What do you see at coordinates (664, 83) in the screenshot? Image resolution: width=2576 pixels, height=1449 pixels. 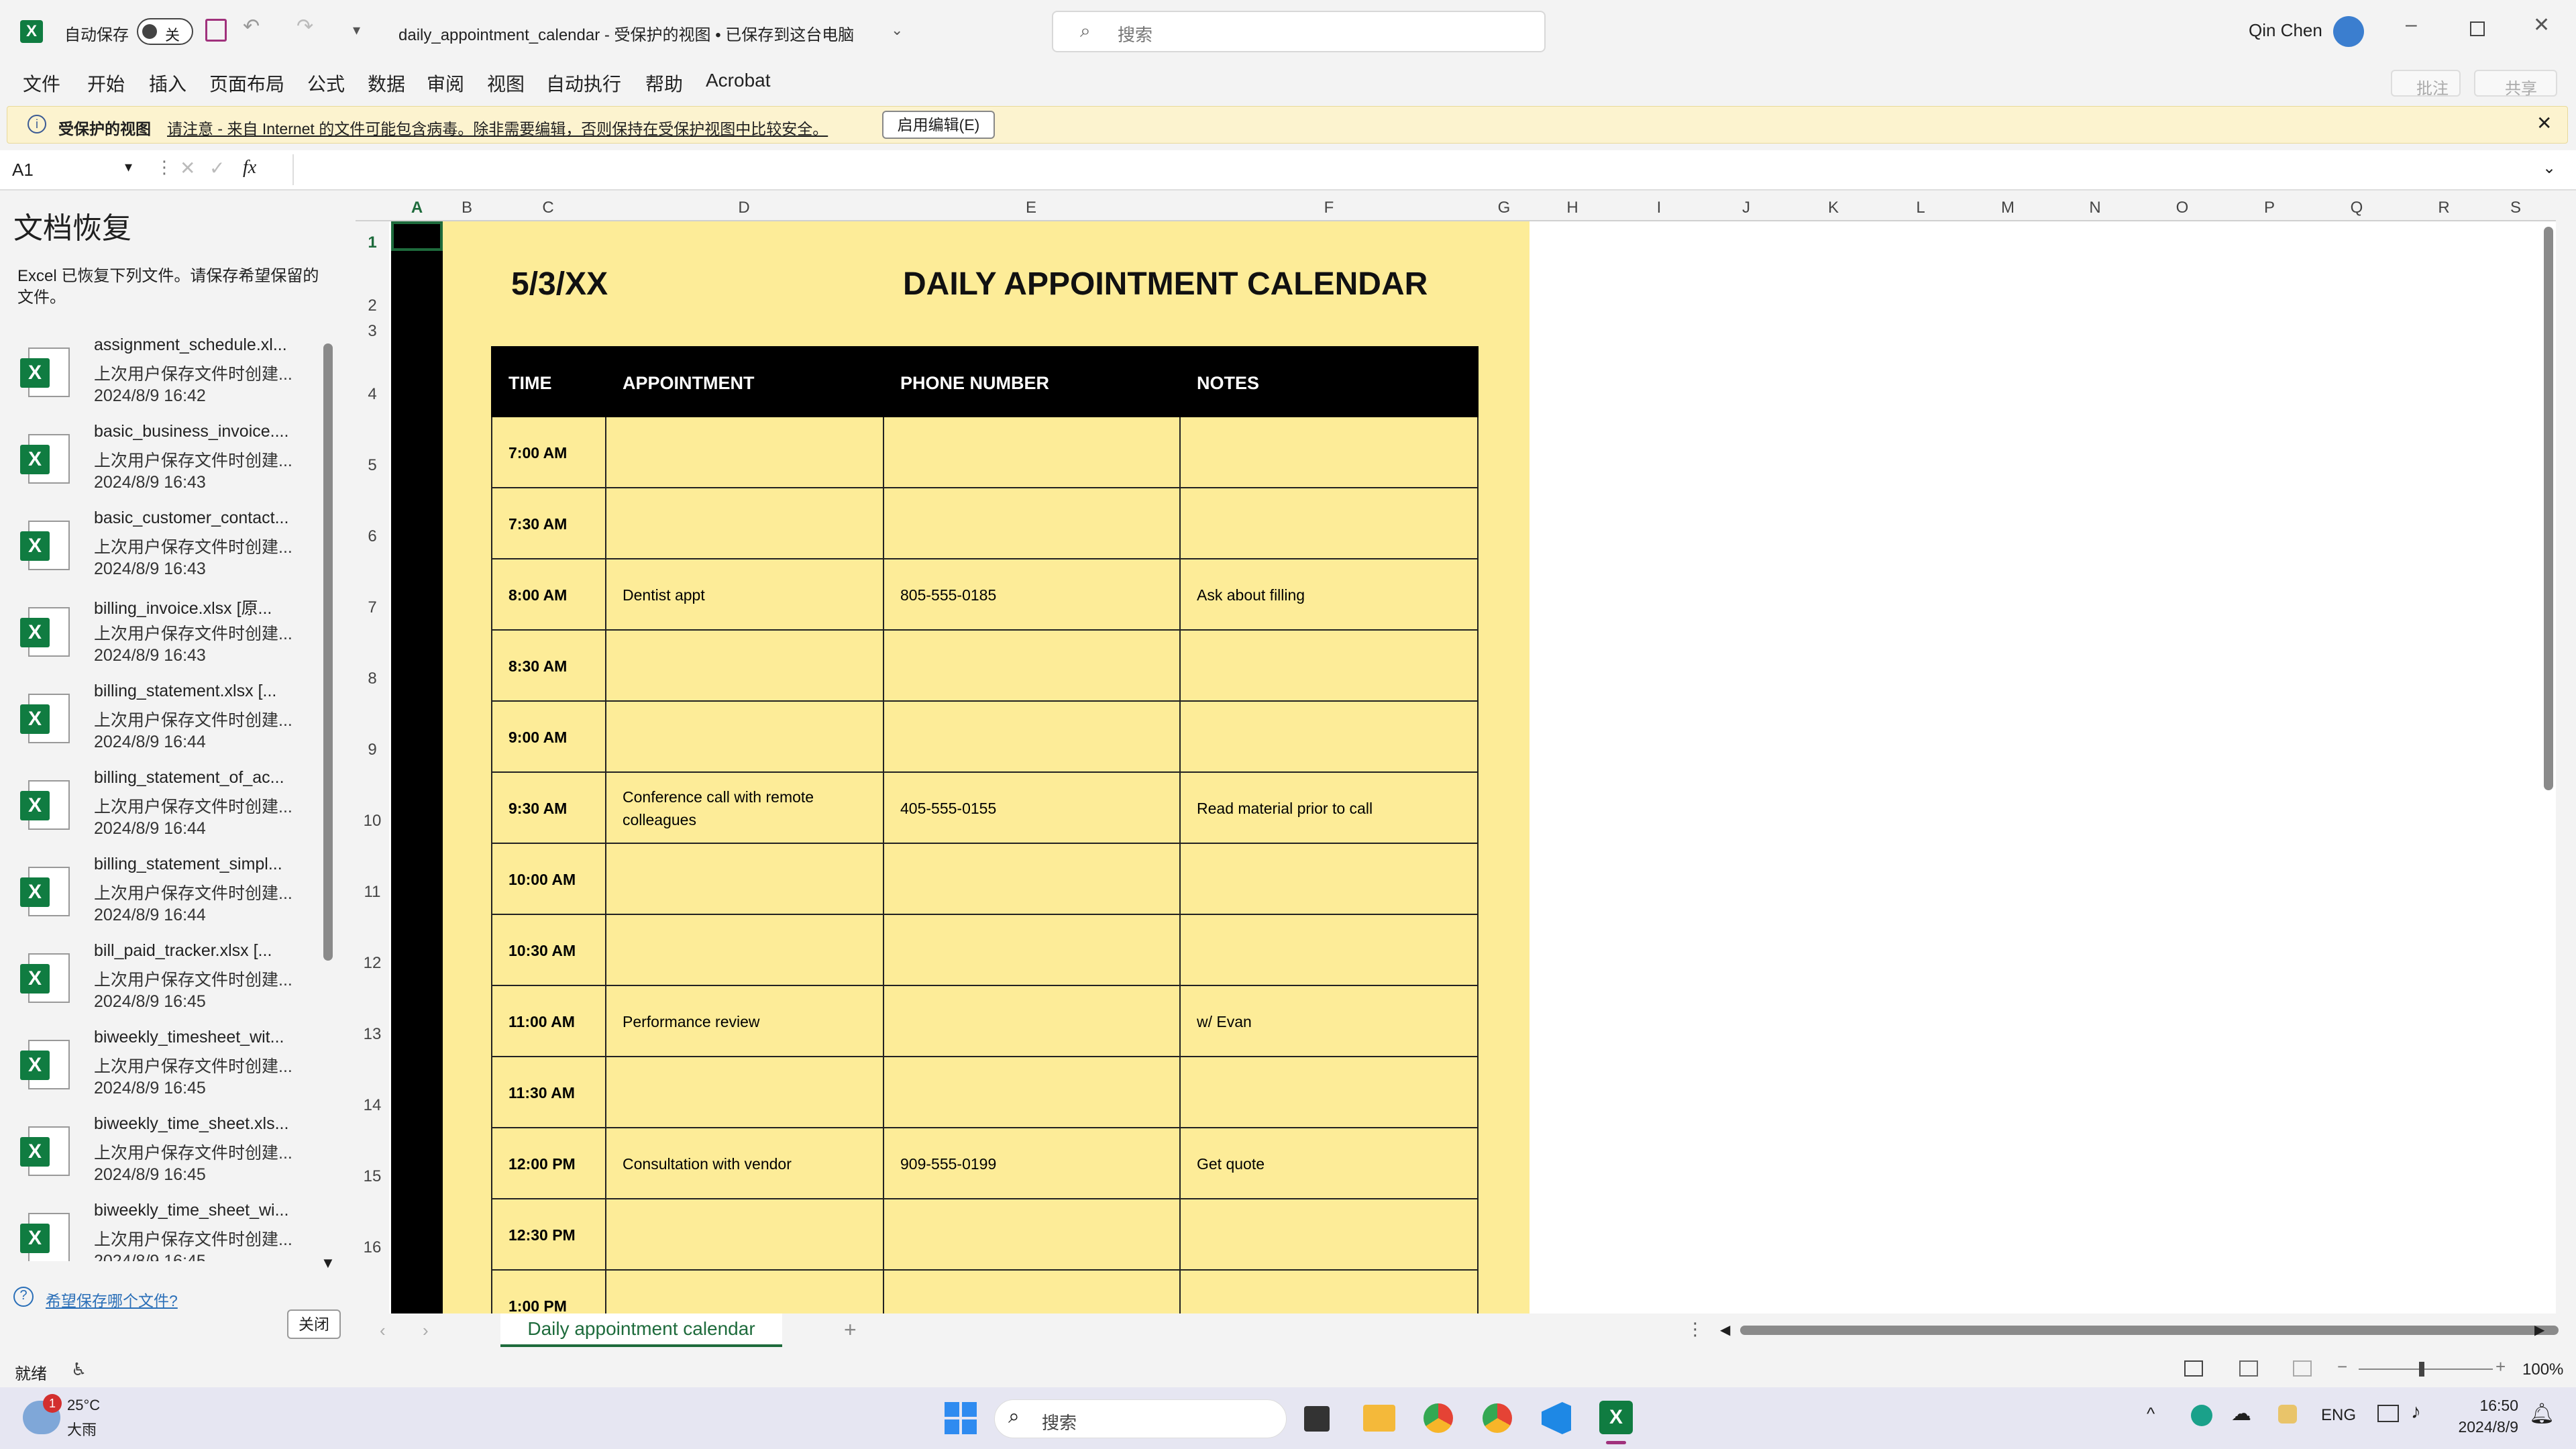 I see `menu-help: 帮助` at bounding box center [664, 83].